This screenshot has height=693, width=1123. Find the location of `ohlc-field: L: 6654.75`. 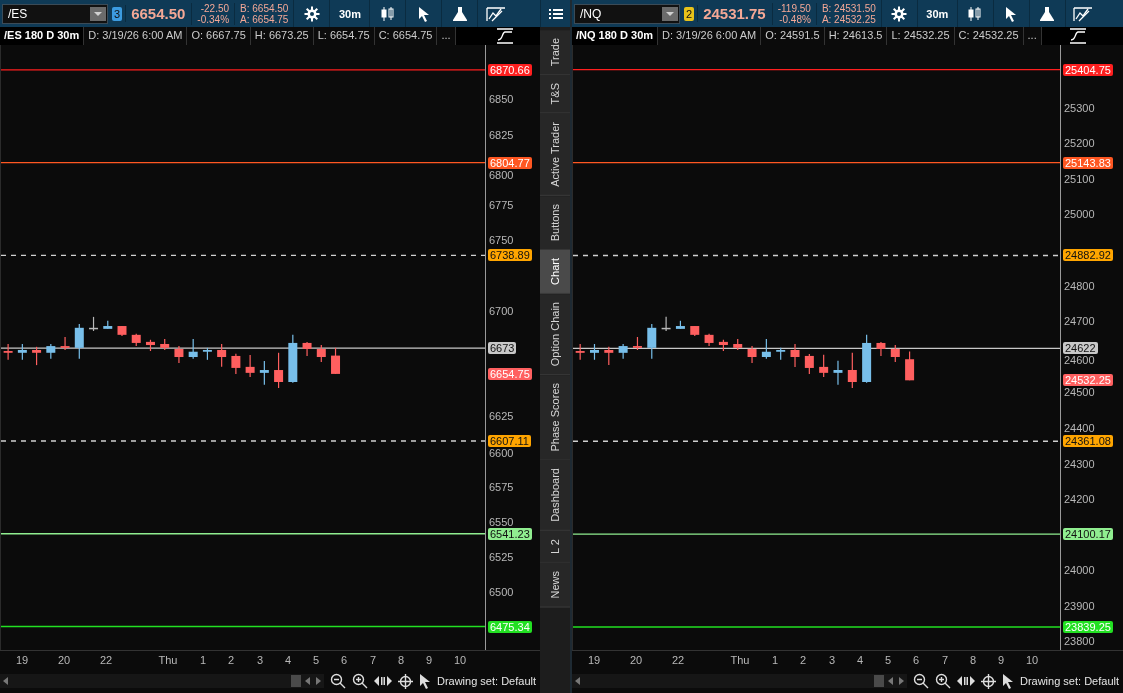

ohlc-field: L: 6654.75 is located at coordinates (344, 36).